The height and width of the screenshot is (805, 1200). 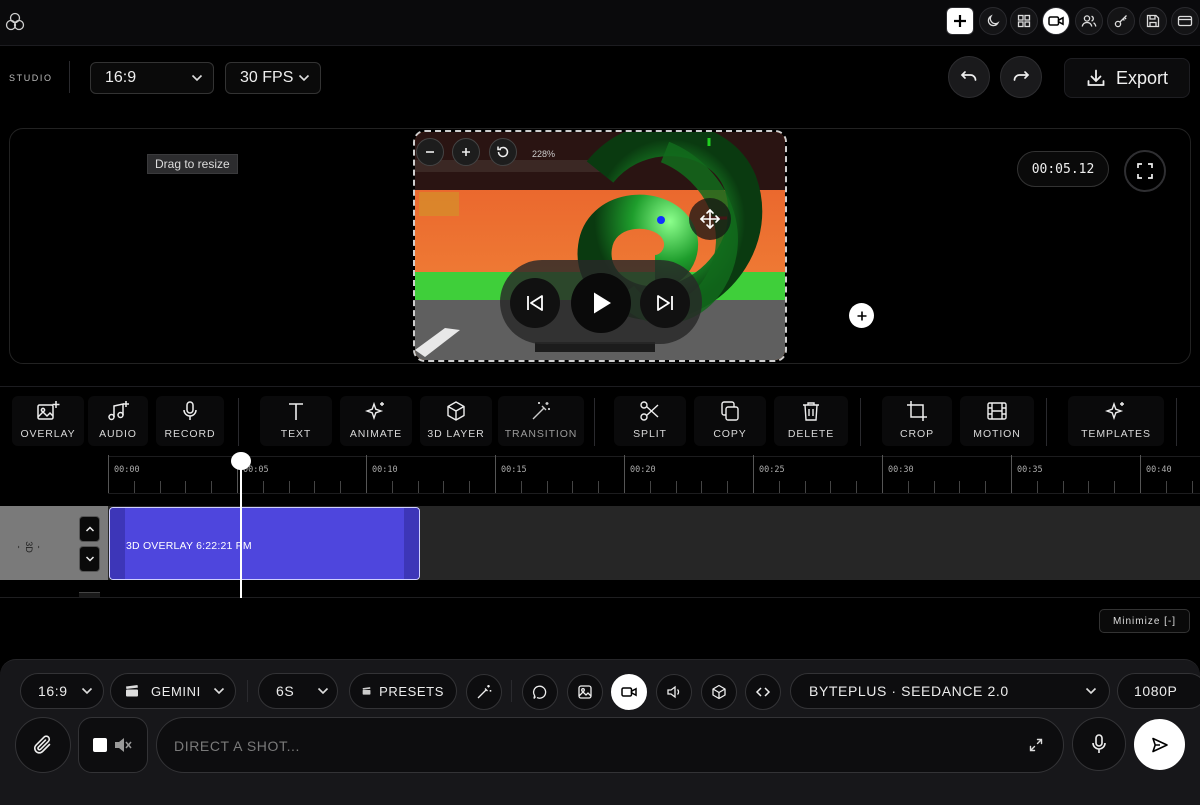 What do you see at coordinates (674, 692) in the screenshot?
I see `mode-audio-button` at bounding box center [674, 692].